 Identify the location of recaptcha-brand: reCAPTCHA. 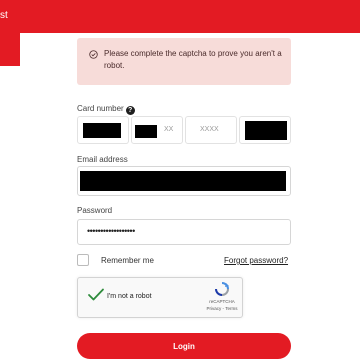
(222, 301).